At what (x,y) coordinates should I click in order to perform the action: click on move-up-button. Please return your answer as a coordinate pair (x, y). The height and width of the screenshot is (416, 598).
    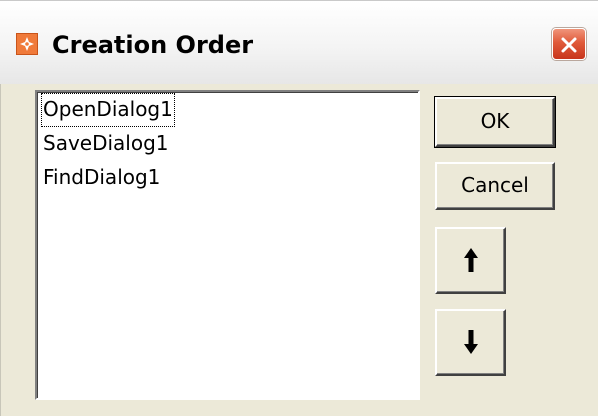
    Looking at the image, I should click on (470, 260).